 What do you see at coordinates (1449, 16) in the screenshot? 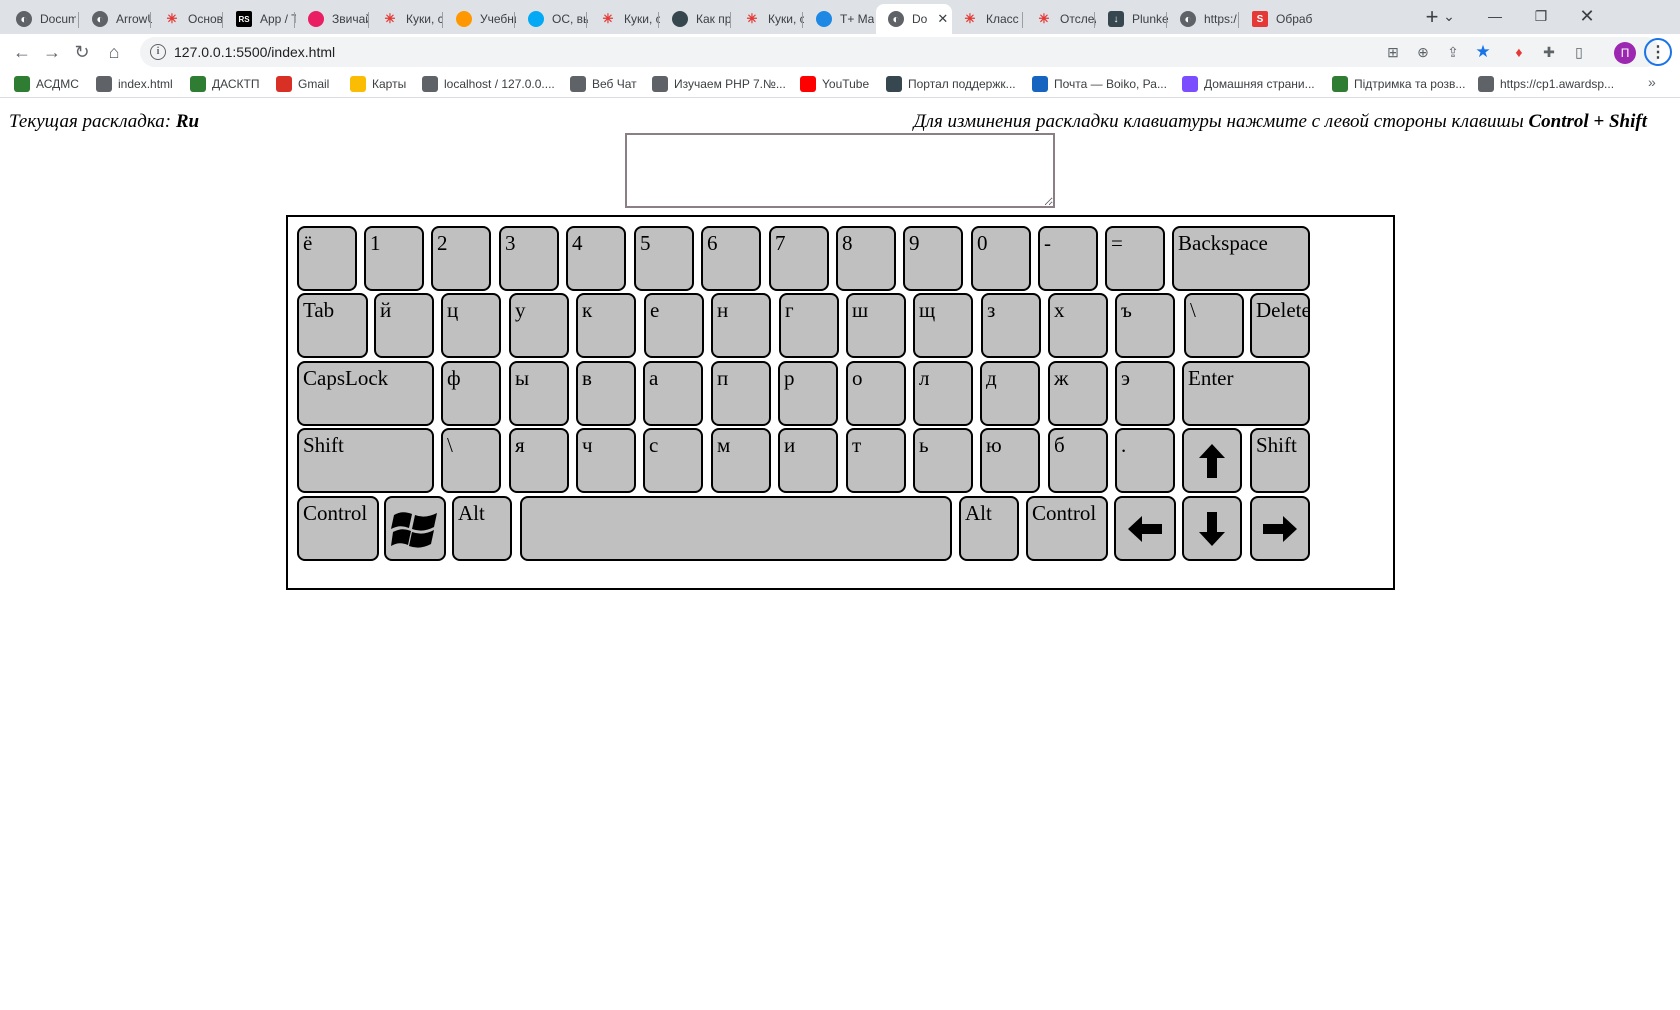
I see `tab-search-button: ⌄` at bounding box center [1449, 16].